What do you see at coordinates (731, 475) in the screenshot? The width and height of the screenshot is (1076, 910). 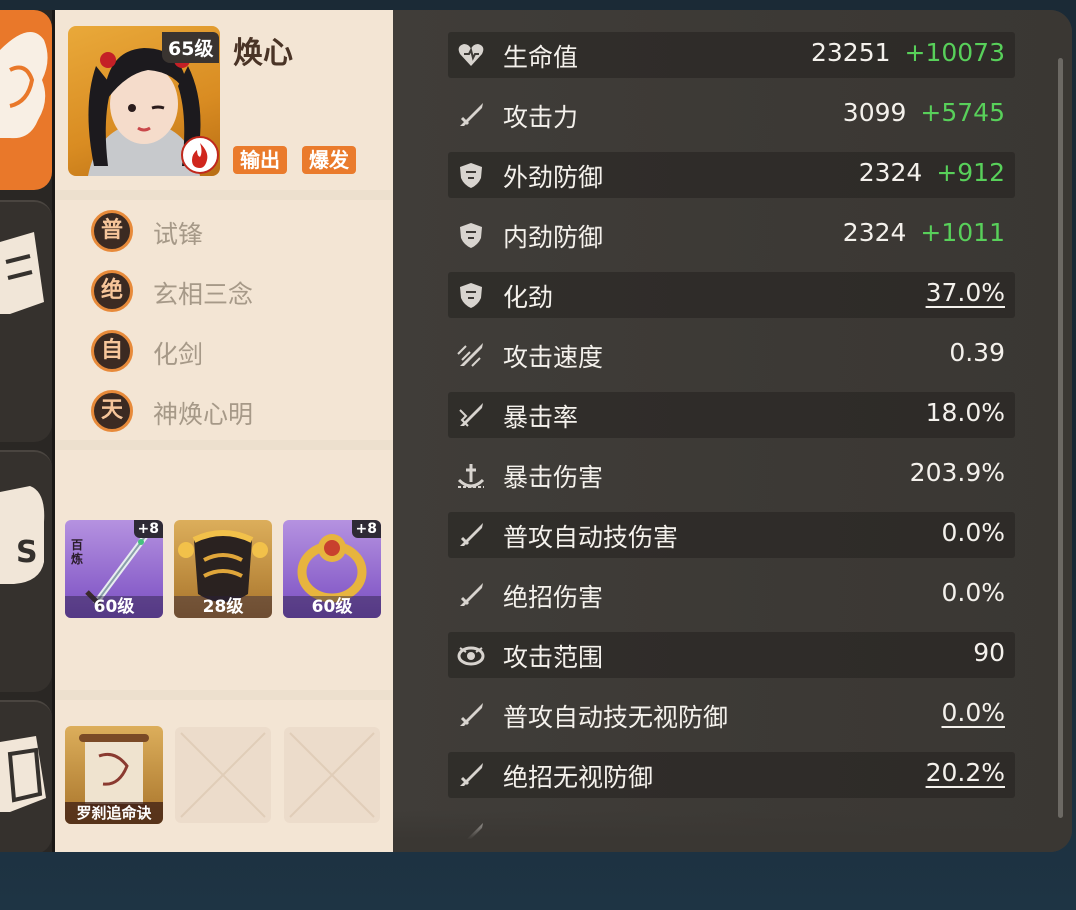 I see `stat-row-crit-damage: 暴击伤害 203.9%` at bounding box center [731, 475].